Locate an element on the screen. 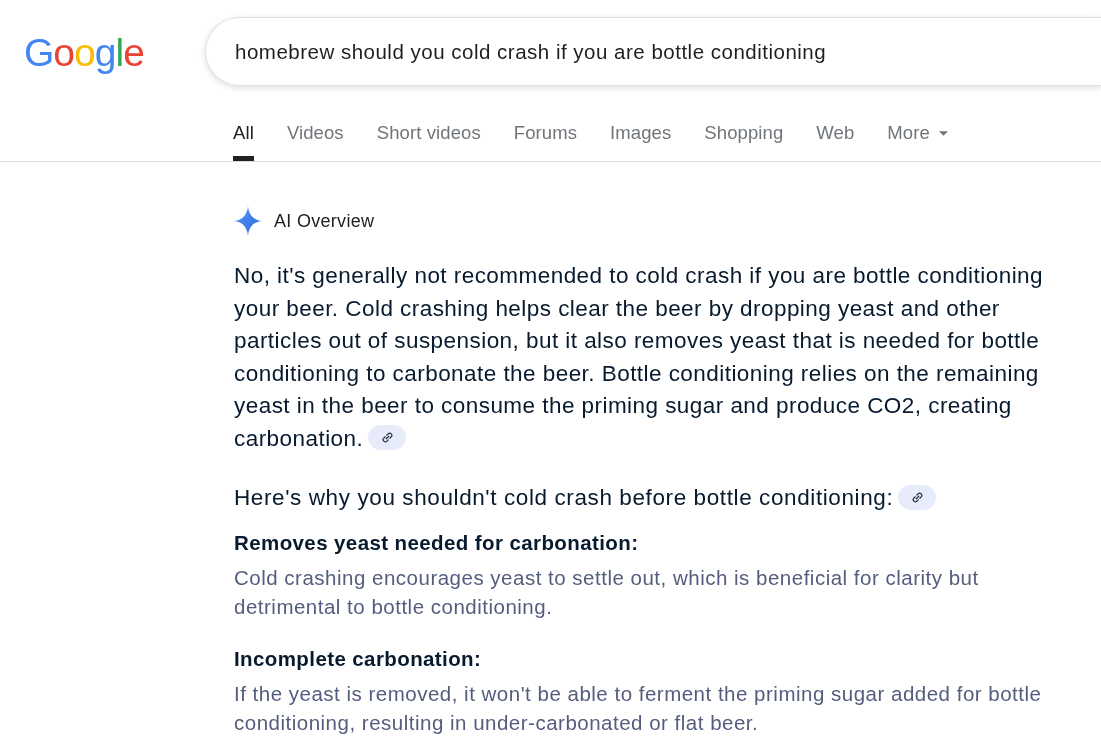  tab: Web is located at coordinates (835, 141).